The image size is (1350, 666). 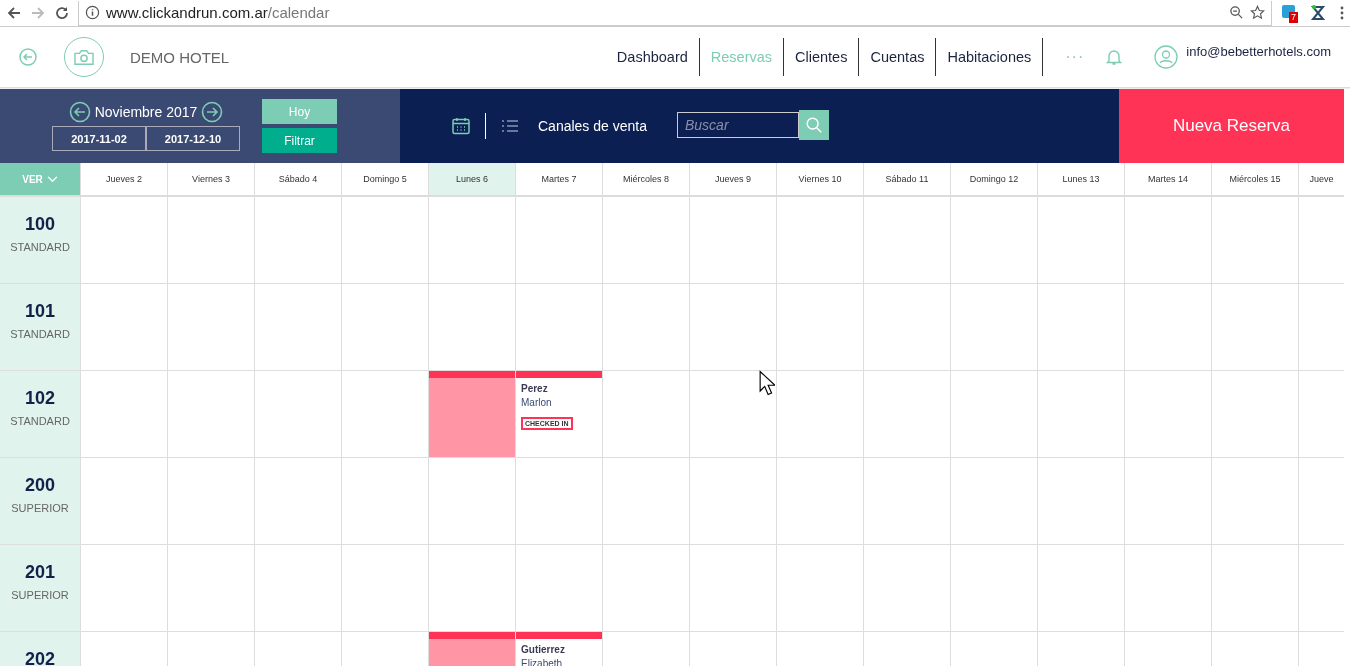 I want to click on user-email: info@bebetterhotels.com, so click(x=1258, y=51).